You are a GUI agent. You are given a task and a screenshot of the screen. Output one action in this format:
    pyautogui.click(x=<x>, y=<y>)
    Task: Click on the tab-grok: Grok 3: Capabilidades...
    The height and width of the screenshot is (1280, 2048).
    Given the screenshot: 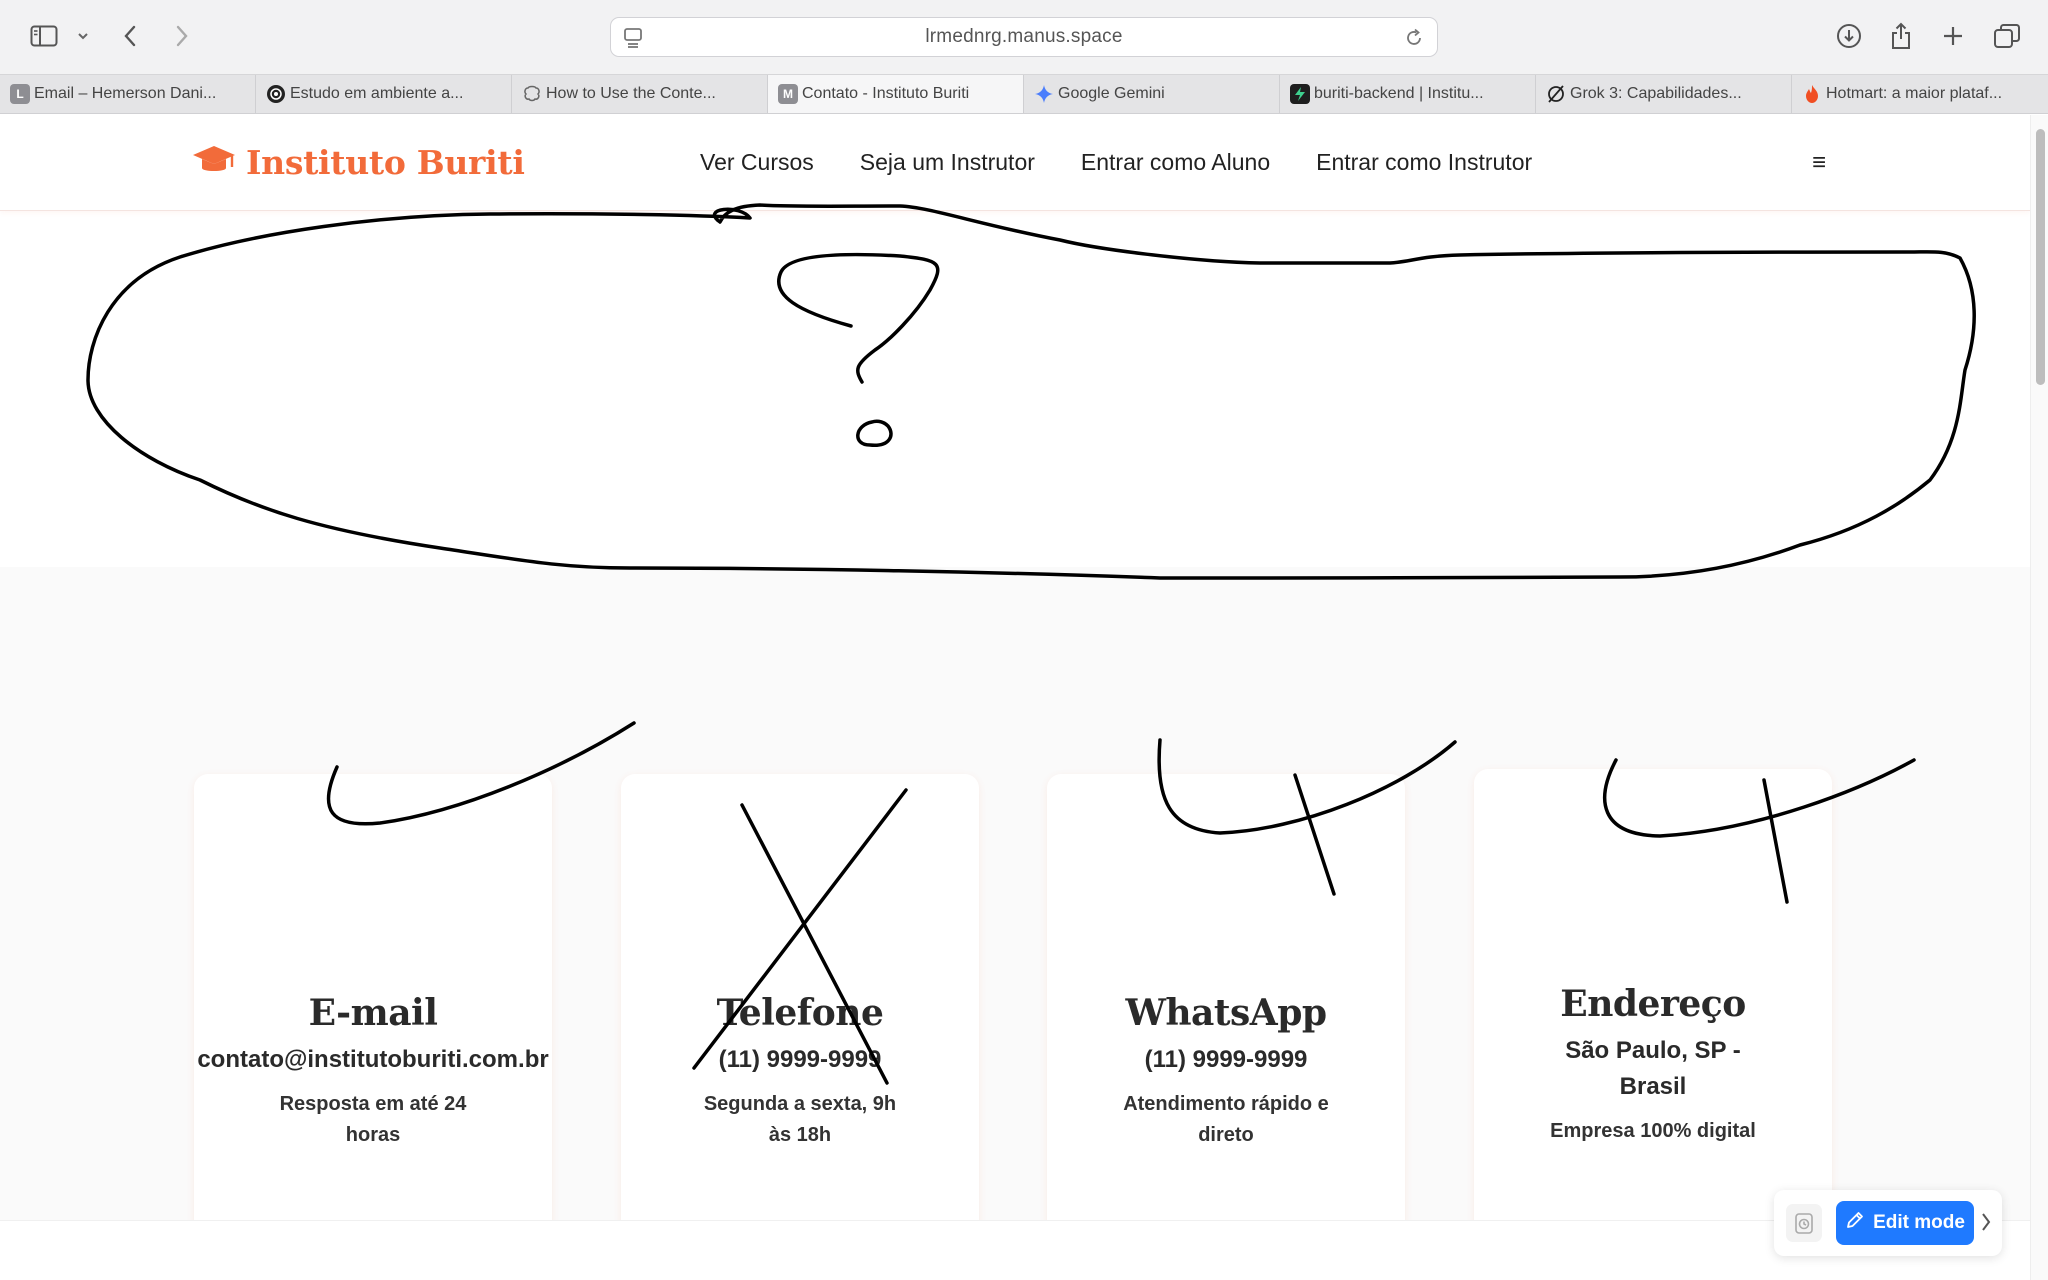 What is the action you would take?
    pyautogui.click(x=1664, y=94)
    